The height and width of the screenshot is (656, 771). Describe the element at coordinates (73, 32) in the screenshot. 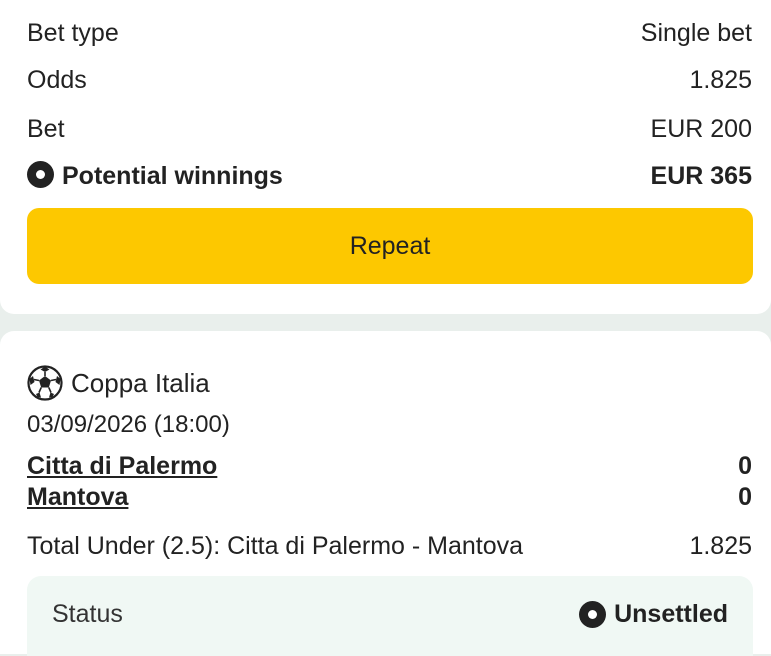

I see `bet-type-label: Bet type` at that location.